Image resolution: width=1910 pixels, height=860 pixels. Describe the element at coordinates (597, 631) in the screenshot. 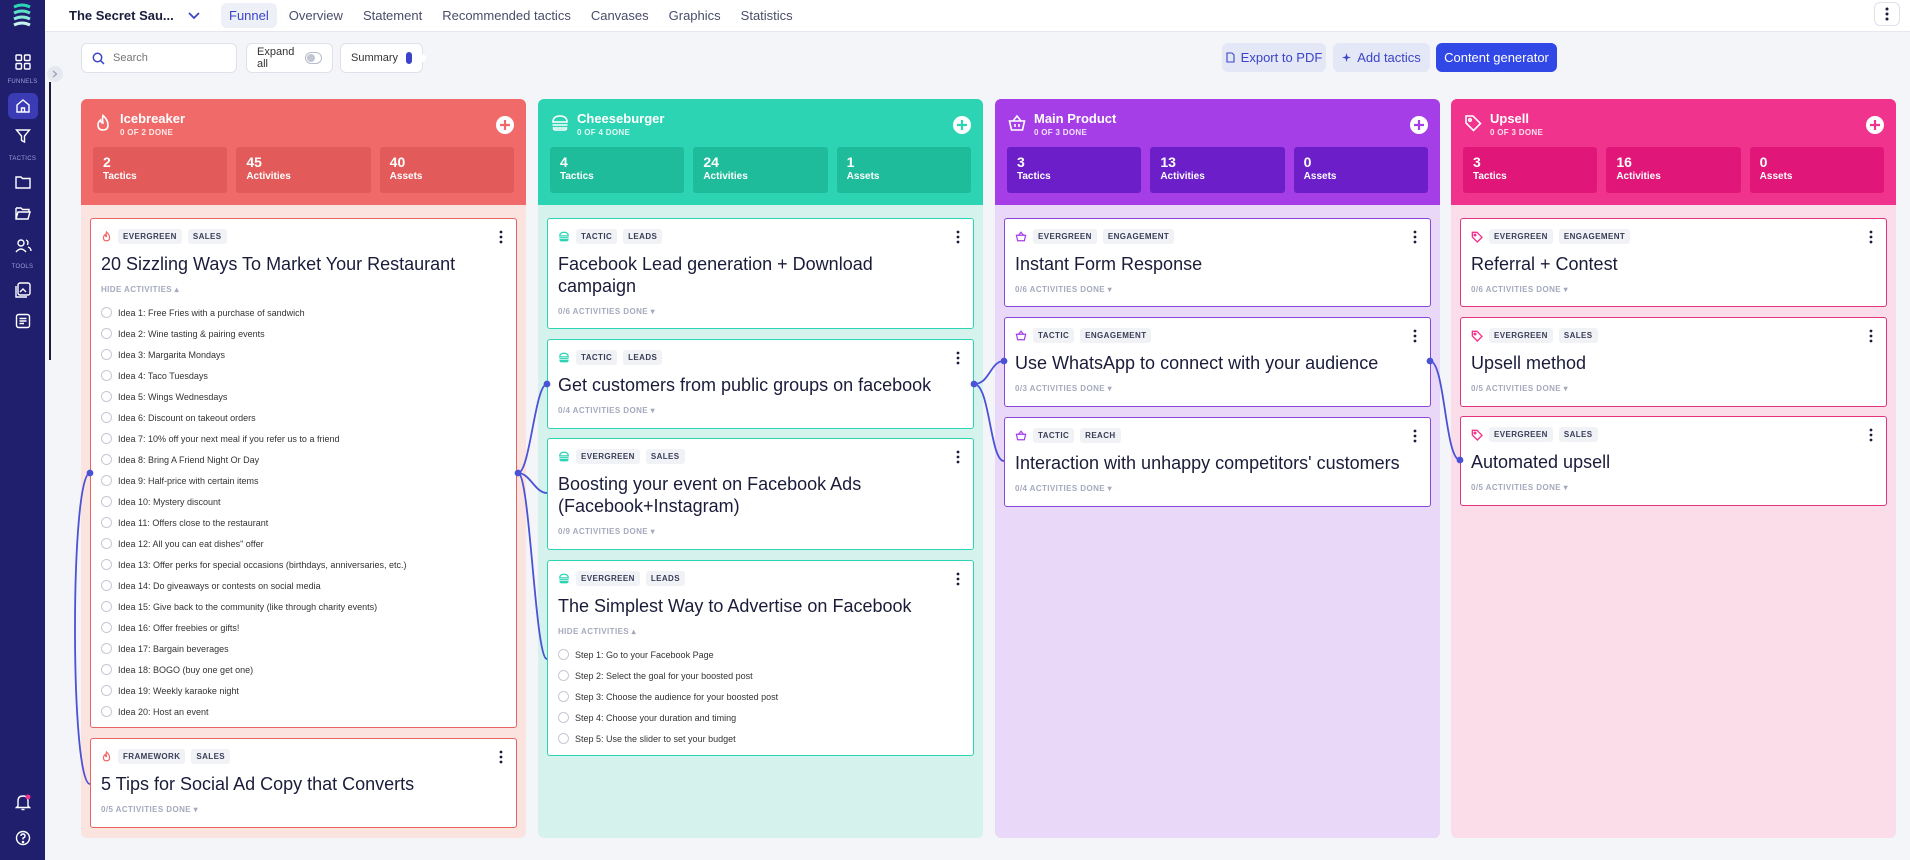

I see `hide-activities-toggle: HIDE ACTIVITIES ▴` at that location.